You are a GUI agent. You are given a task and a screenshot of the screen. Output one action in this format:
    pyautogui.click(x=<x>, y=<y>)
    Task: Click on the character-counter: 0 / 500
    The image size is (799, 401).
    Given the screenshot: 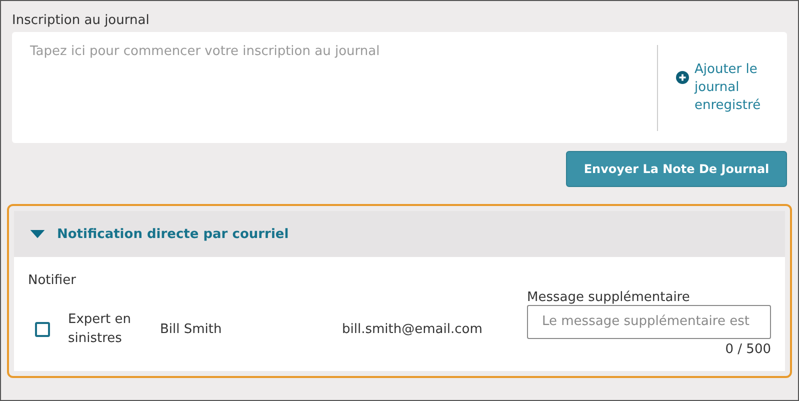 What is the action you would take?
    pyautogui.click(x=748, y=349)
    